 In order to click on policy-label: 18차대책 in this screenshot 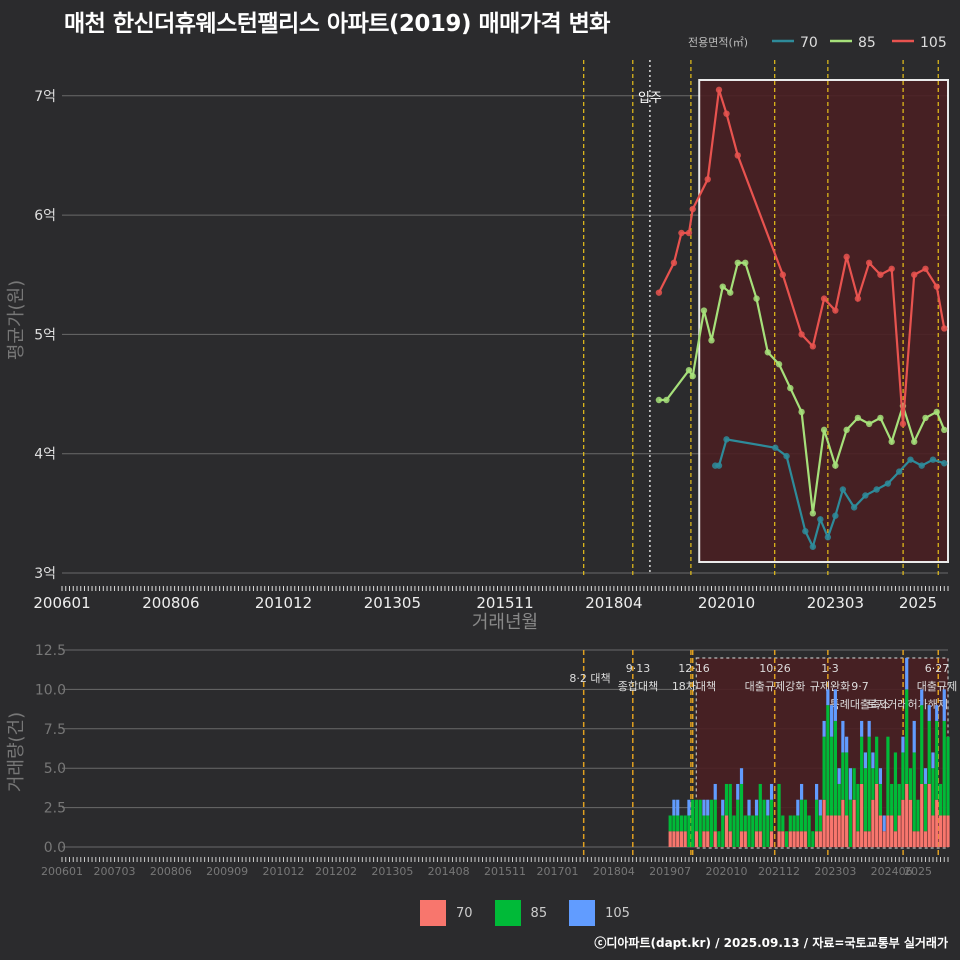, I will do `click(694, 686)`.